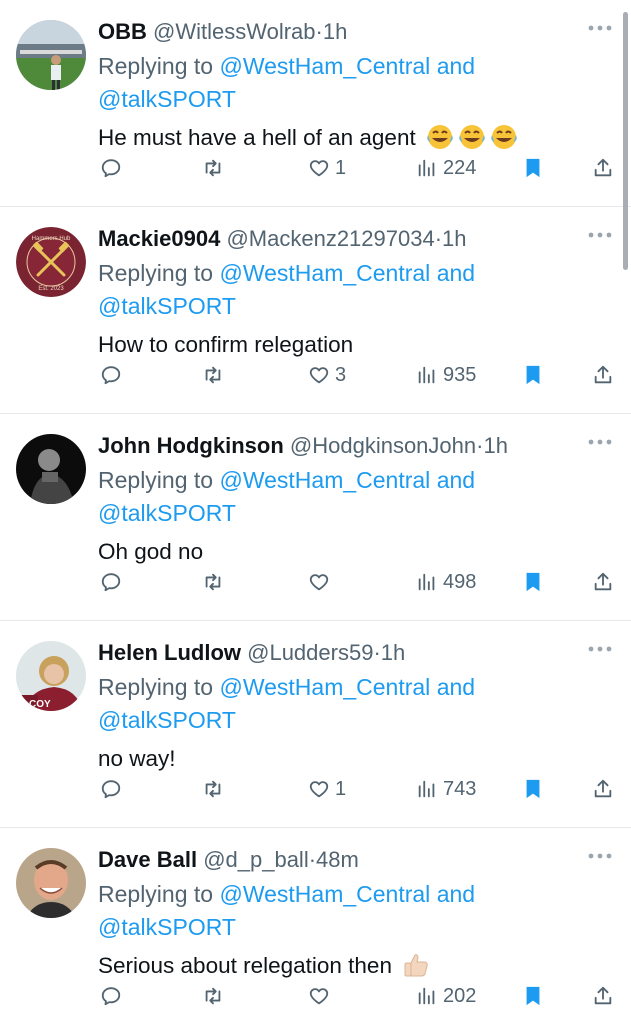 The width and height of the screenshot is (631, 1035). I want to click on user-handle: @Ludders59, so click(310, 652).